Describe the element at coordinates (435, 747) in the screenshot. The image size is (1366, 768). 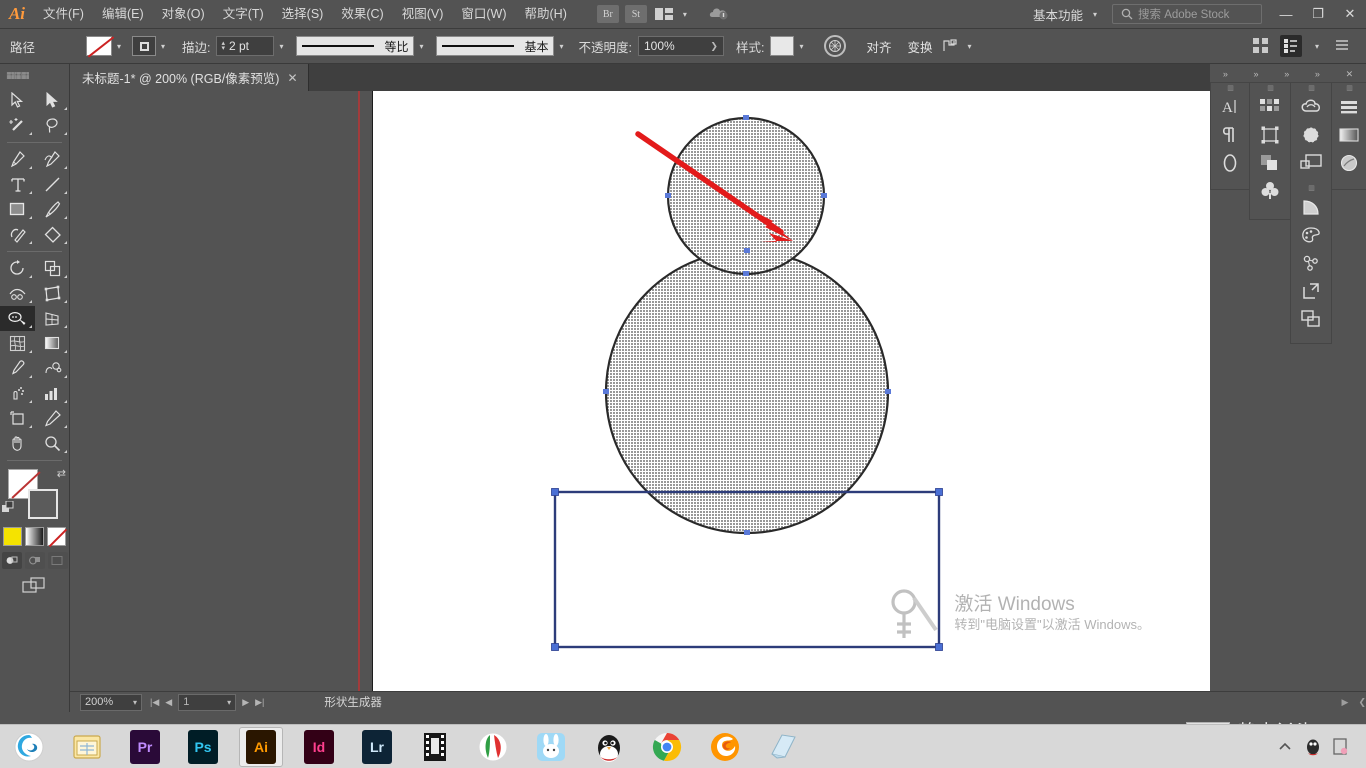
I see `taskbar-video-editor` at that location.